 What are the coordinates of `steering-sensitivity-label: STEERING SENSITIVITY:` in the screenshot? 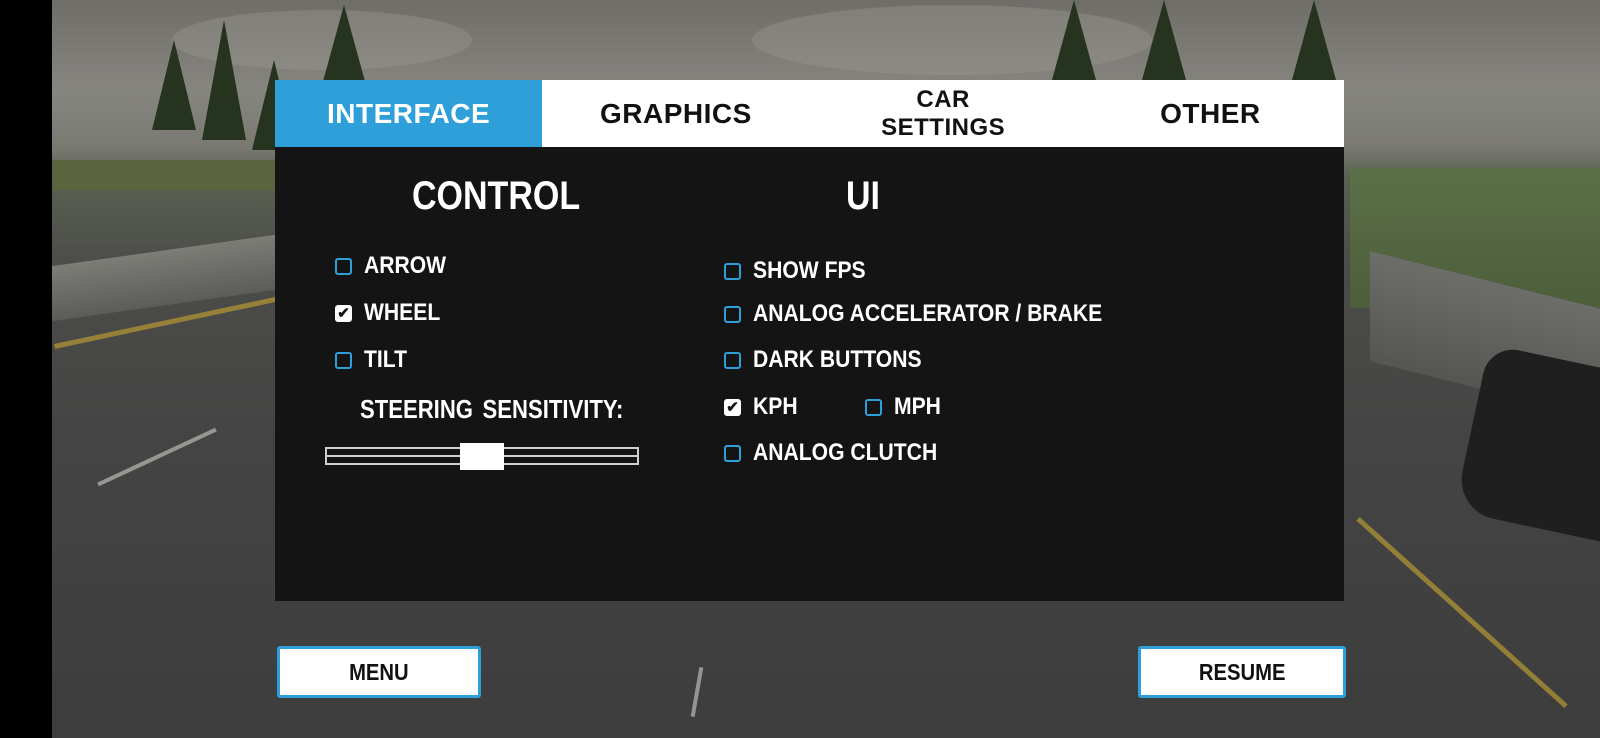 It's located at (492, 409).